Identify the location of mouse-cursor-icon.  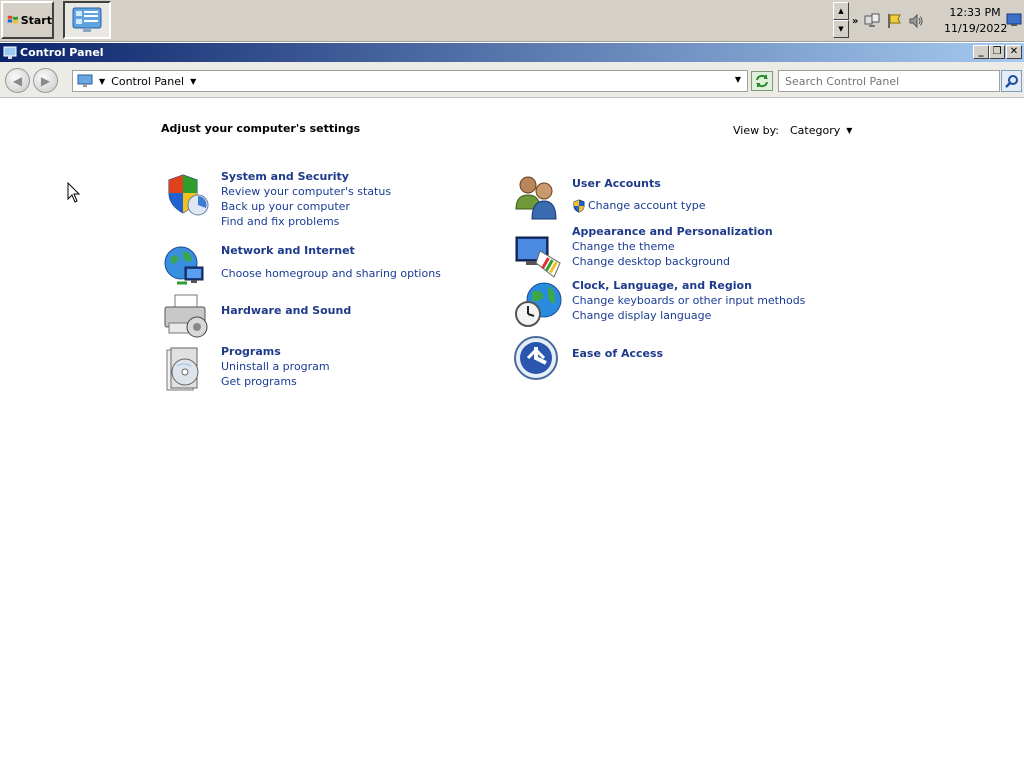
(74, 192).